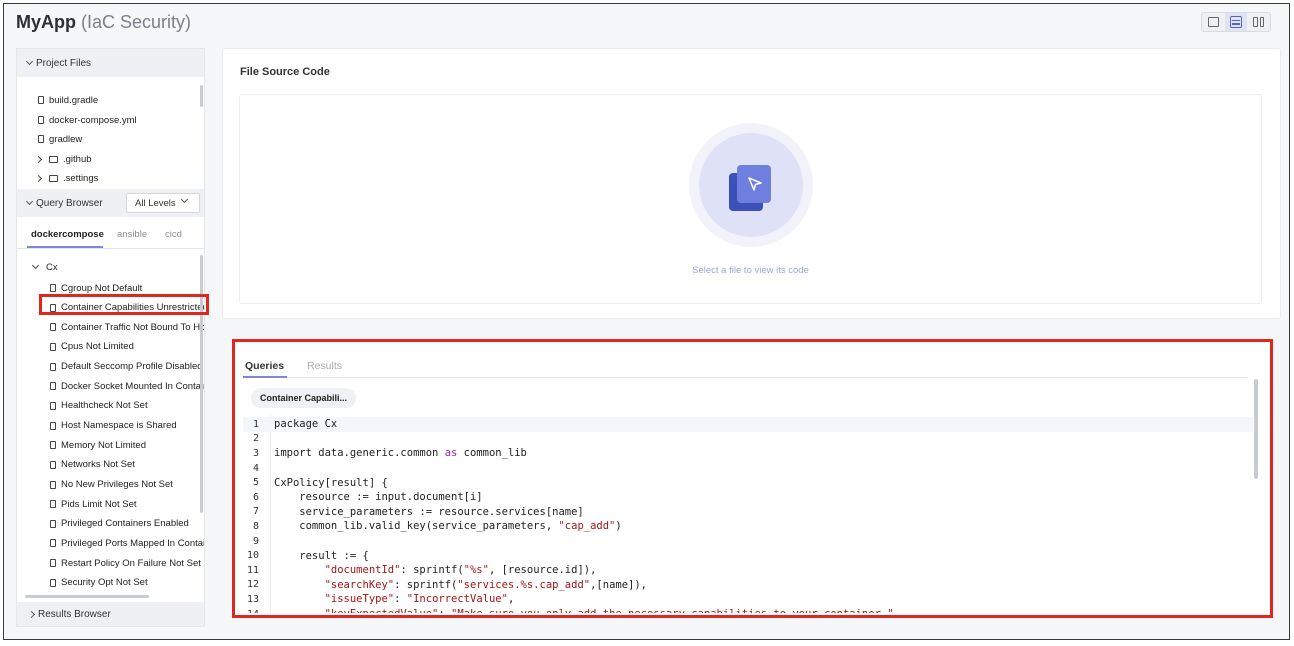  Describe the element at coordinates (127, 543) in the screenshot. I see `query-item: Privileged Ports Mapped In Container` at that location.